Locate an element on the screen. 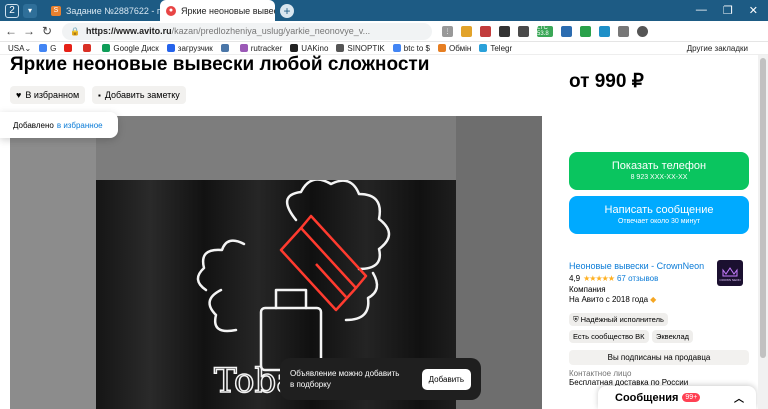 The height and width of the screenshot is (409, 768). maximize-icon: ❐ is located at coordinates (728, 10).